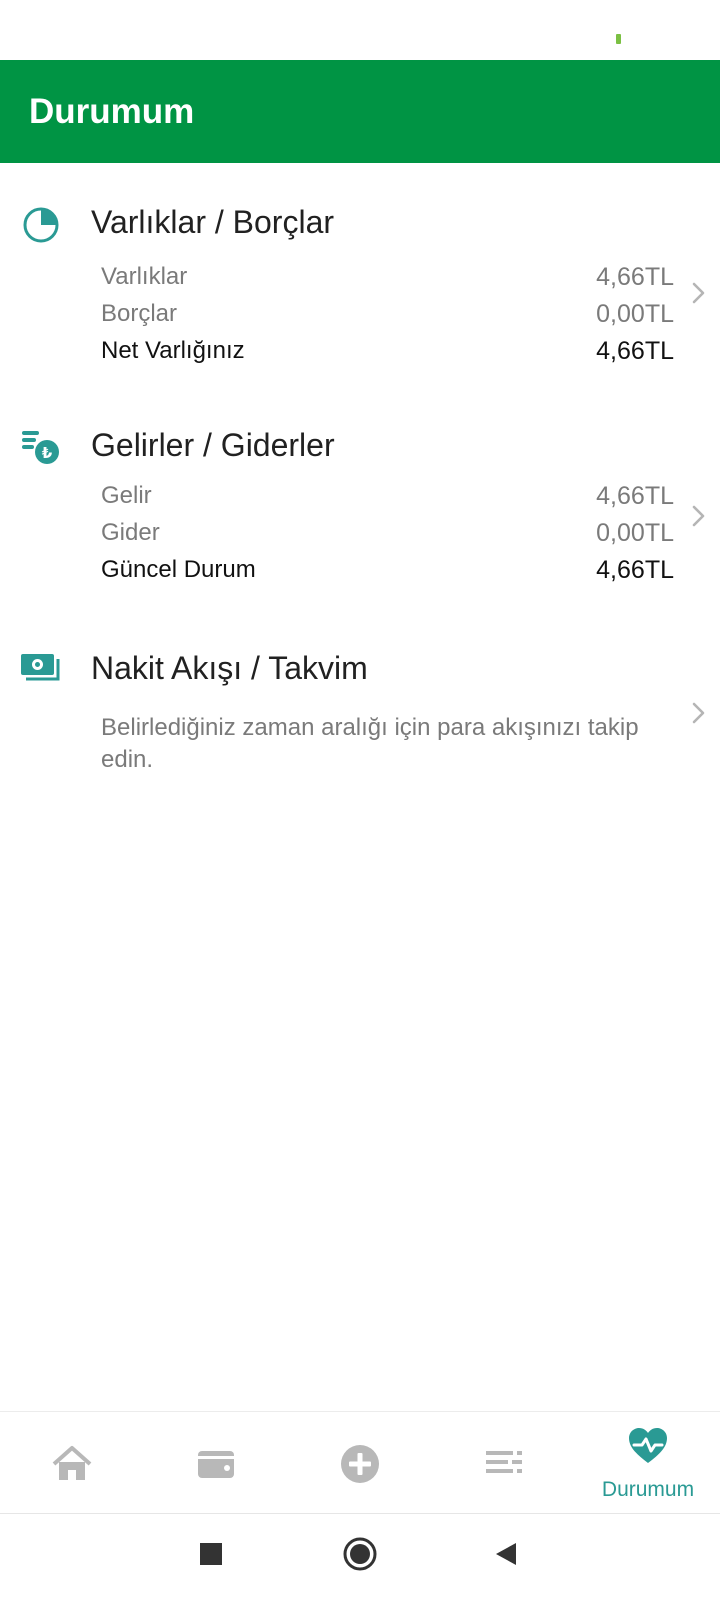  I want to click on app-bar: Durumum, so click(360, 111).